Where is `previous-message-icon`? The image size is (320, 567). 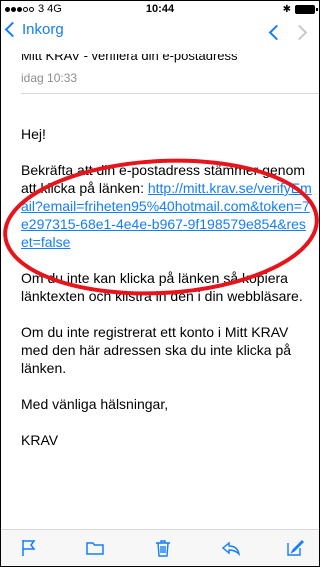 previous-message-icon is located at coordinates (276, 32).